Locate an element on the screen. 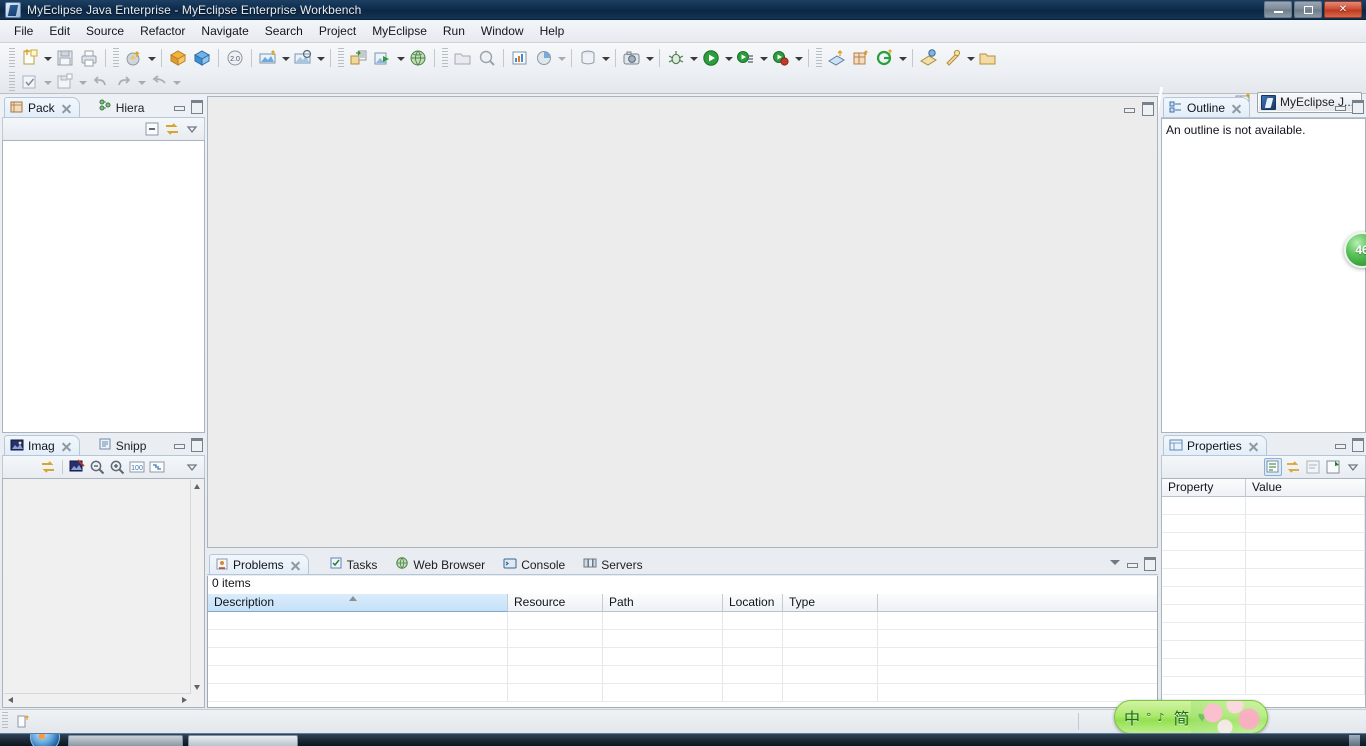  scroll-left-button is located at coordinates (10, 700).